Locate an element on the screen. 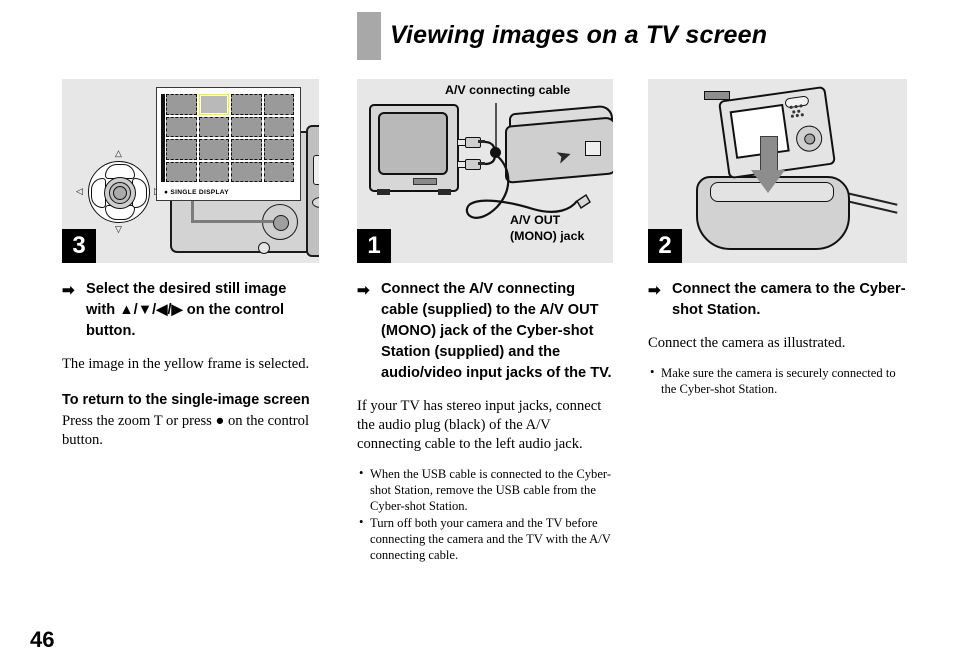  camera-side-panel-illustration is located at coordinates (312, 191).